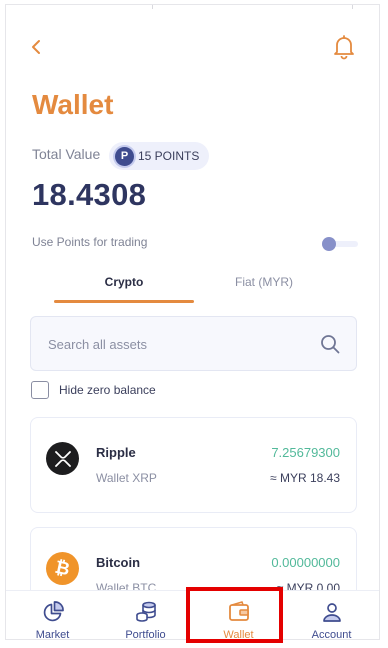  What do you see at coordinates (340, 244) in the screenshot?
I see `use-points-toggle` at bounding box center [340, 244].